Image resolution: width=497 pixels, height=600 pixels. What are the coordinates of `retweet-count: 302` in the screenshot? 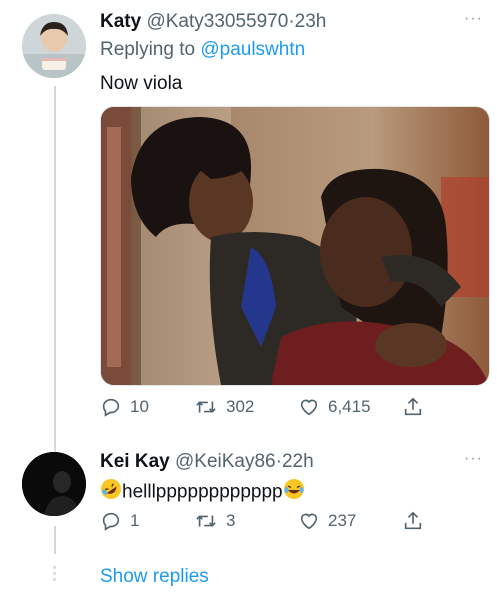 It's located at (240, 406).